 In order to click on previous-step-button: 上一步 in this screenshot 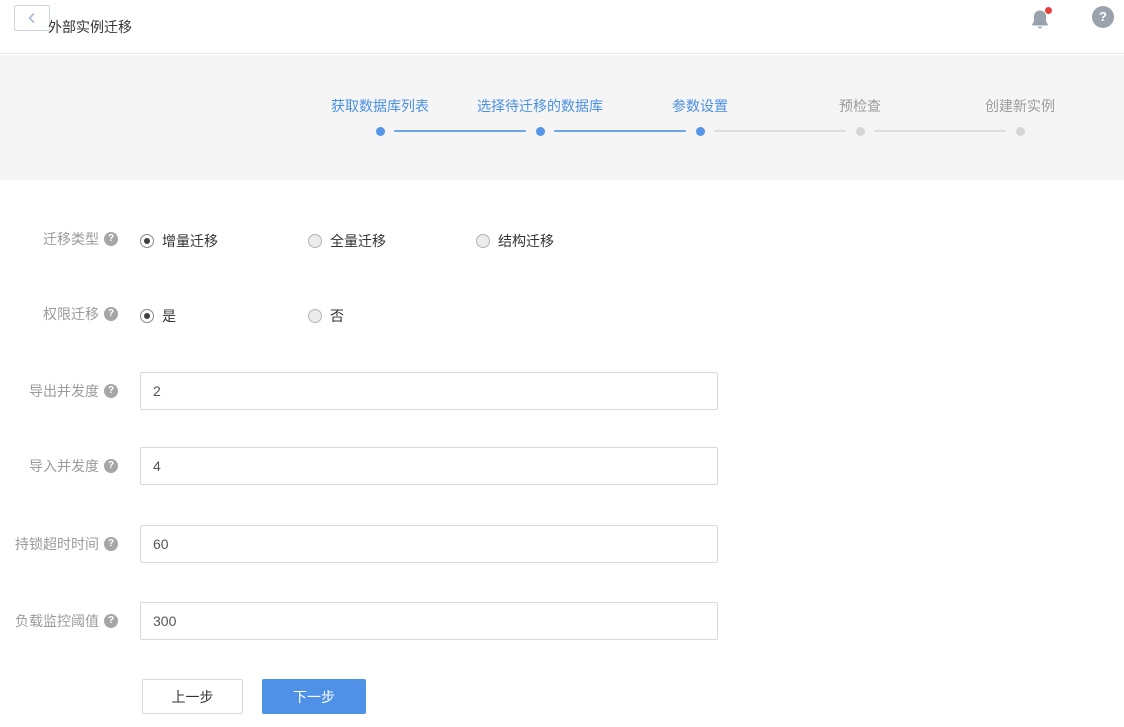, I will do `click(192, 696)`.